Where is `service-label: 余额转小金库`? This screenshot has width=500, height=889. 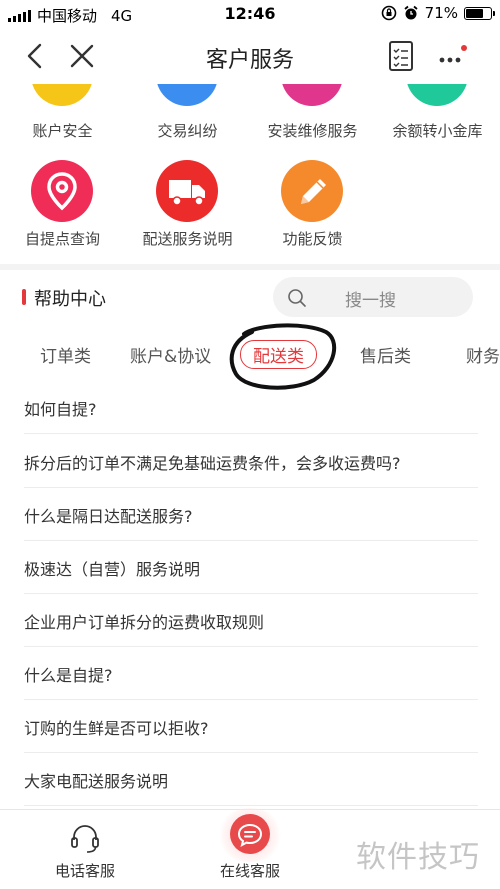
service-label: 余额转小金库 is located at coordinates (437, 131).